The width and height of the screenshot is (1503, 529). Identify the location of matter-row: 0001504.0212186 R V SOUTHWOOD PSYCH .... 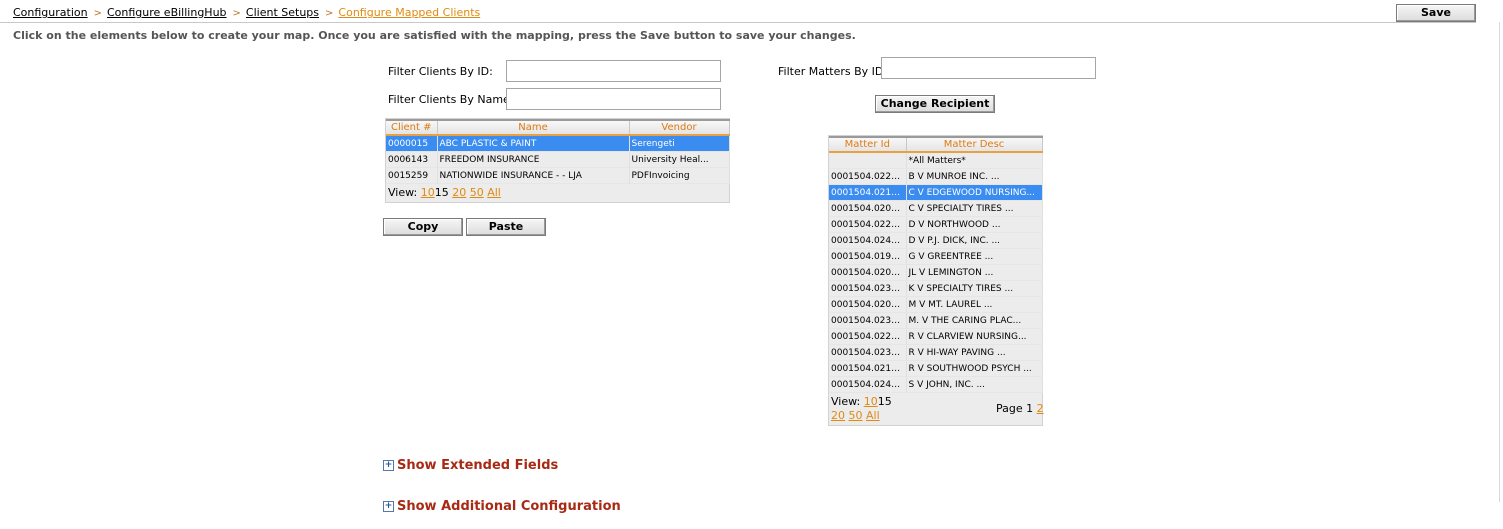
(936, 368).